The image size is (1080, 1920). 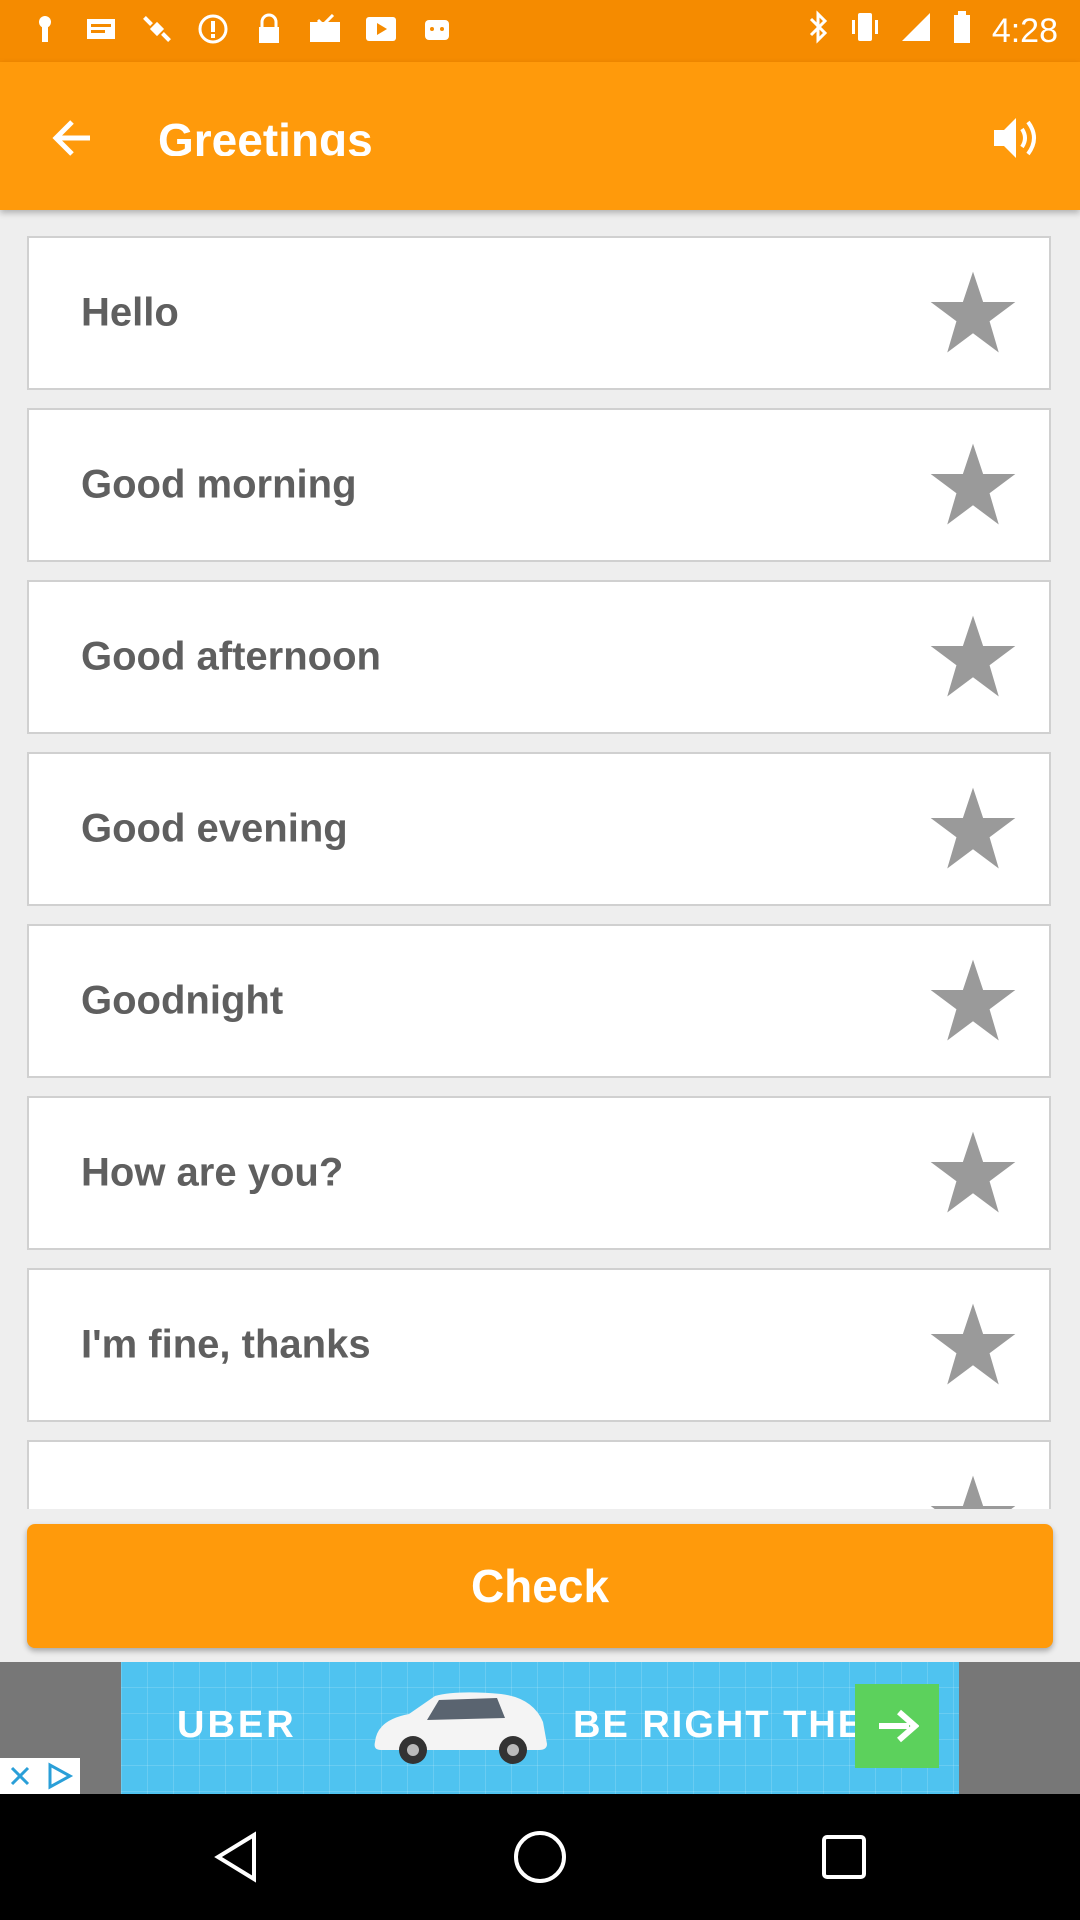 I want to click on square-recents-icon, so click(x=844, y=1857).